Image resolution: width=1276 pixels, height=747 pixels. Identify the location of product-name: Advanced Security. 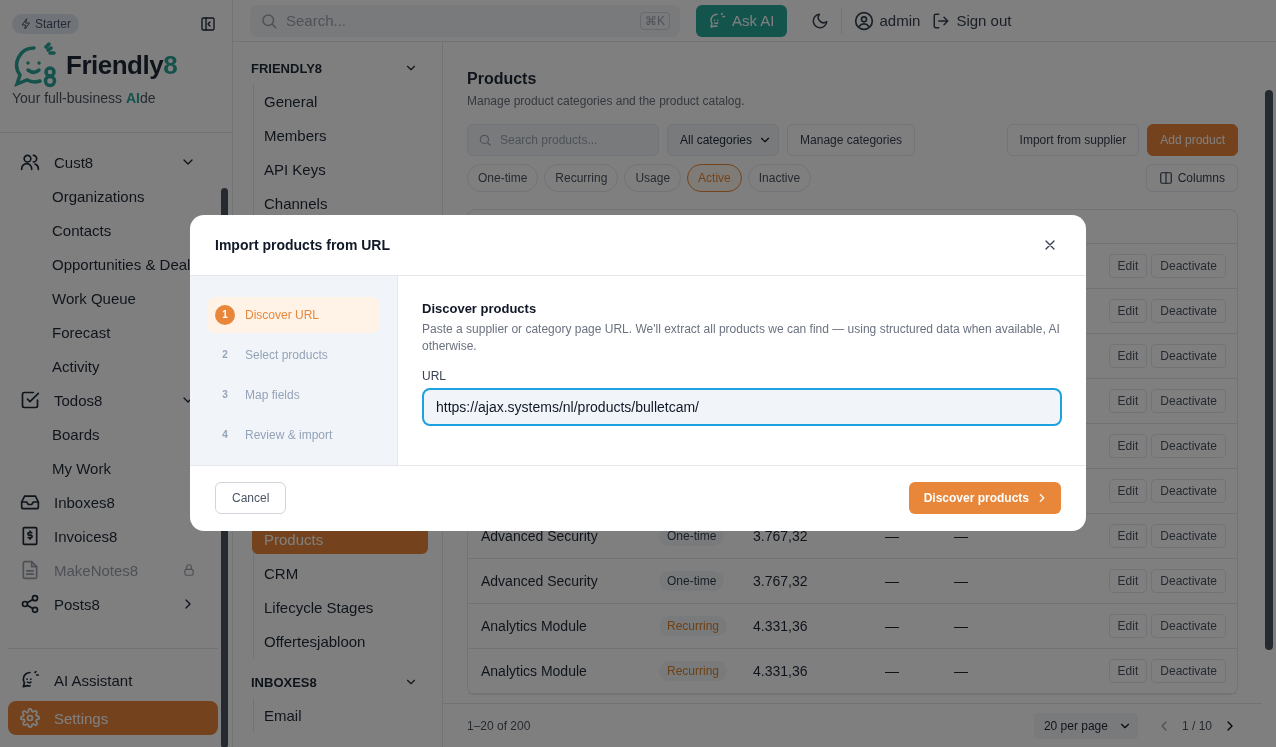
(540, 536).